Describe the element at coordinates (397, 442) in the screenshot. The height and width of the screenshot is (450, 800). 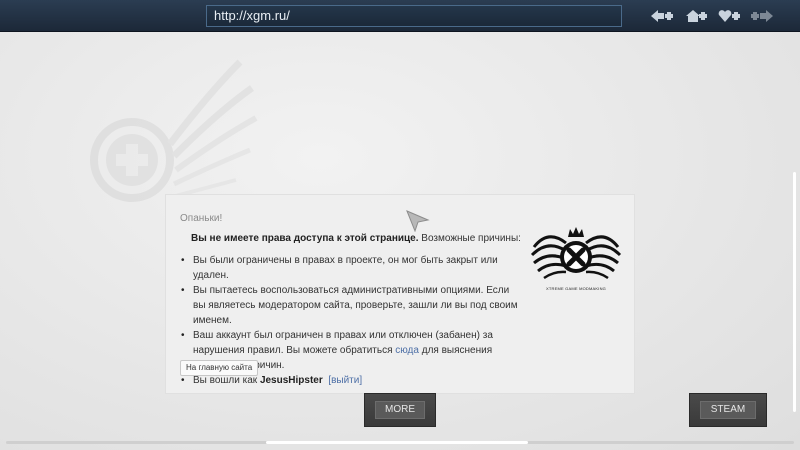
I see `horizontal-scrollbar` at that location.